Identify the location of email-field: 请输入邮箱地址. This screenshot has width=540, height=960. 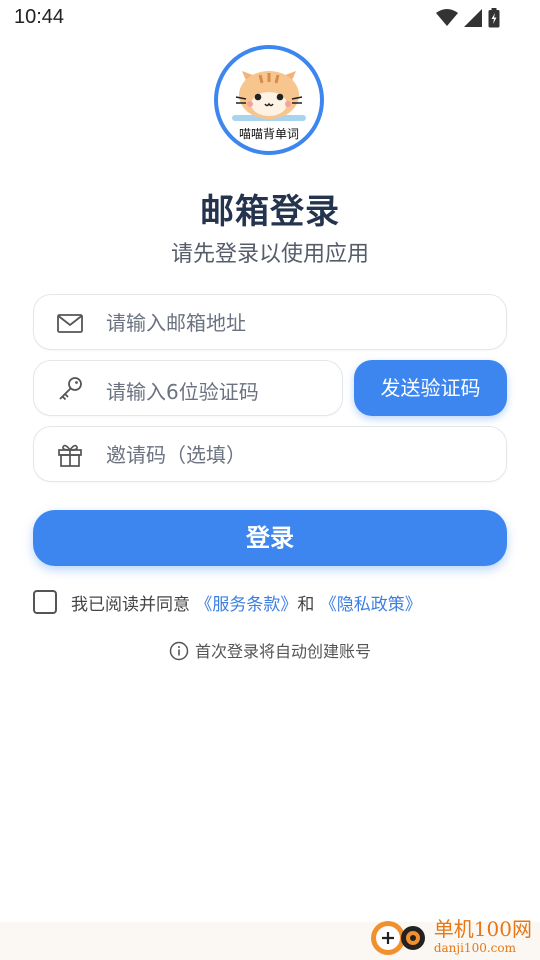
(270, 322).